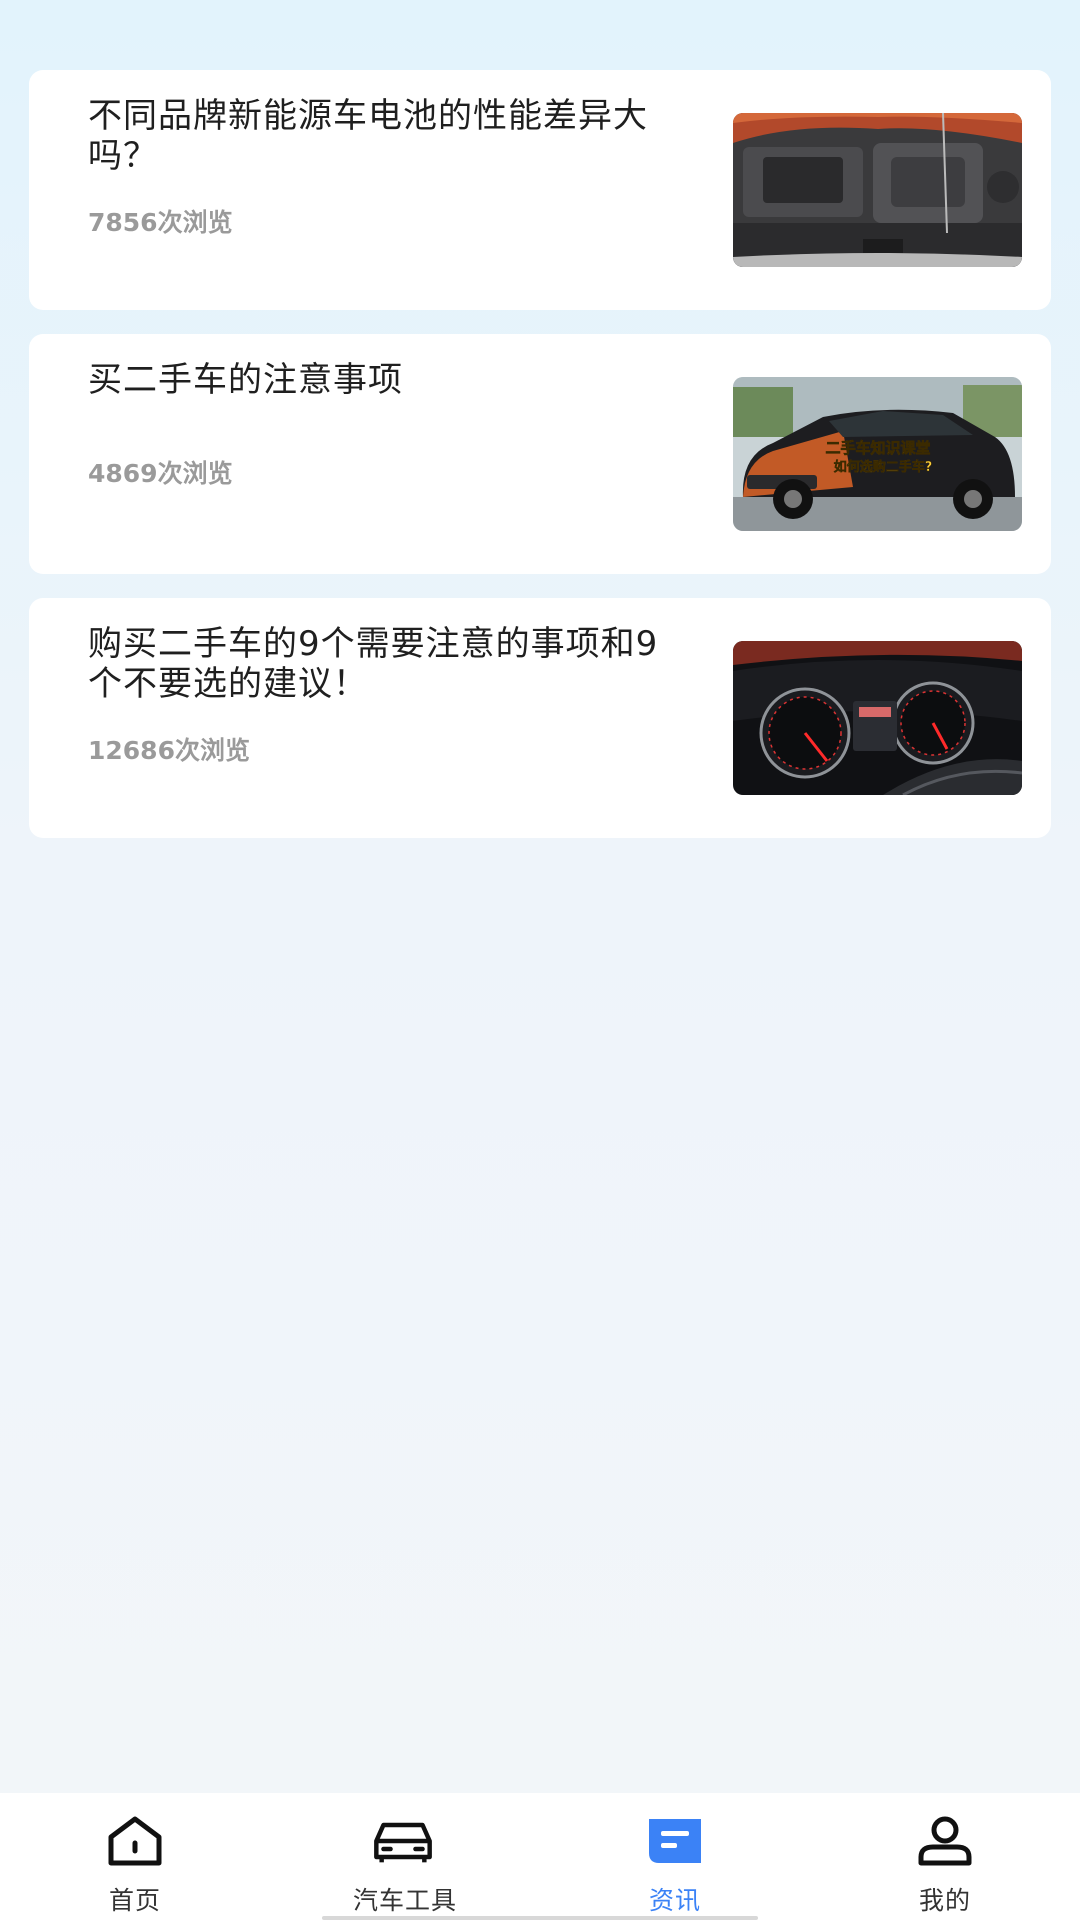  What do you see at coordinates (944, 1900) in the screenshot?
I see `tab-label: 我的` at bounding box center [944, 1900].